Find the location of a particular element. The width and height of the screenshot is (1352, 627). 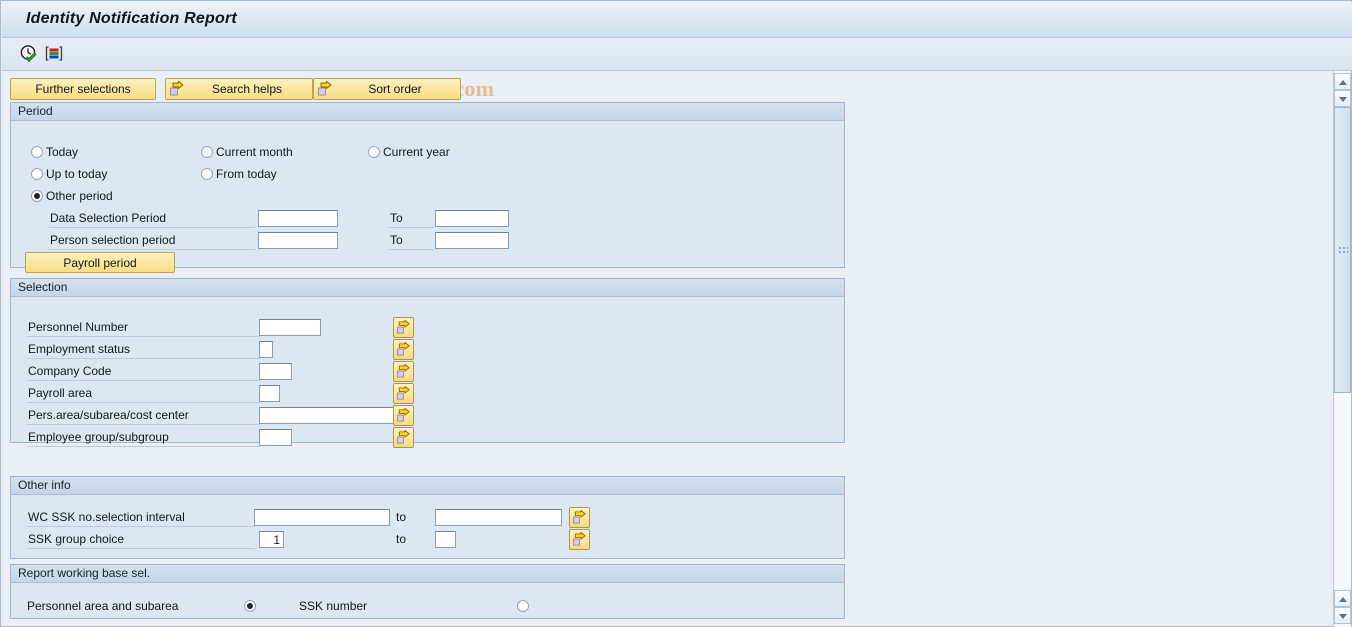

radio-current-year-label: Current year is located at coordinates (416, 152).